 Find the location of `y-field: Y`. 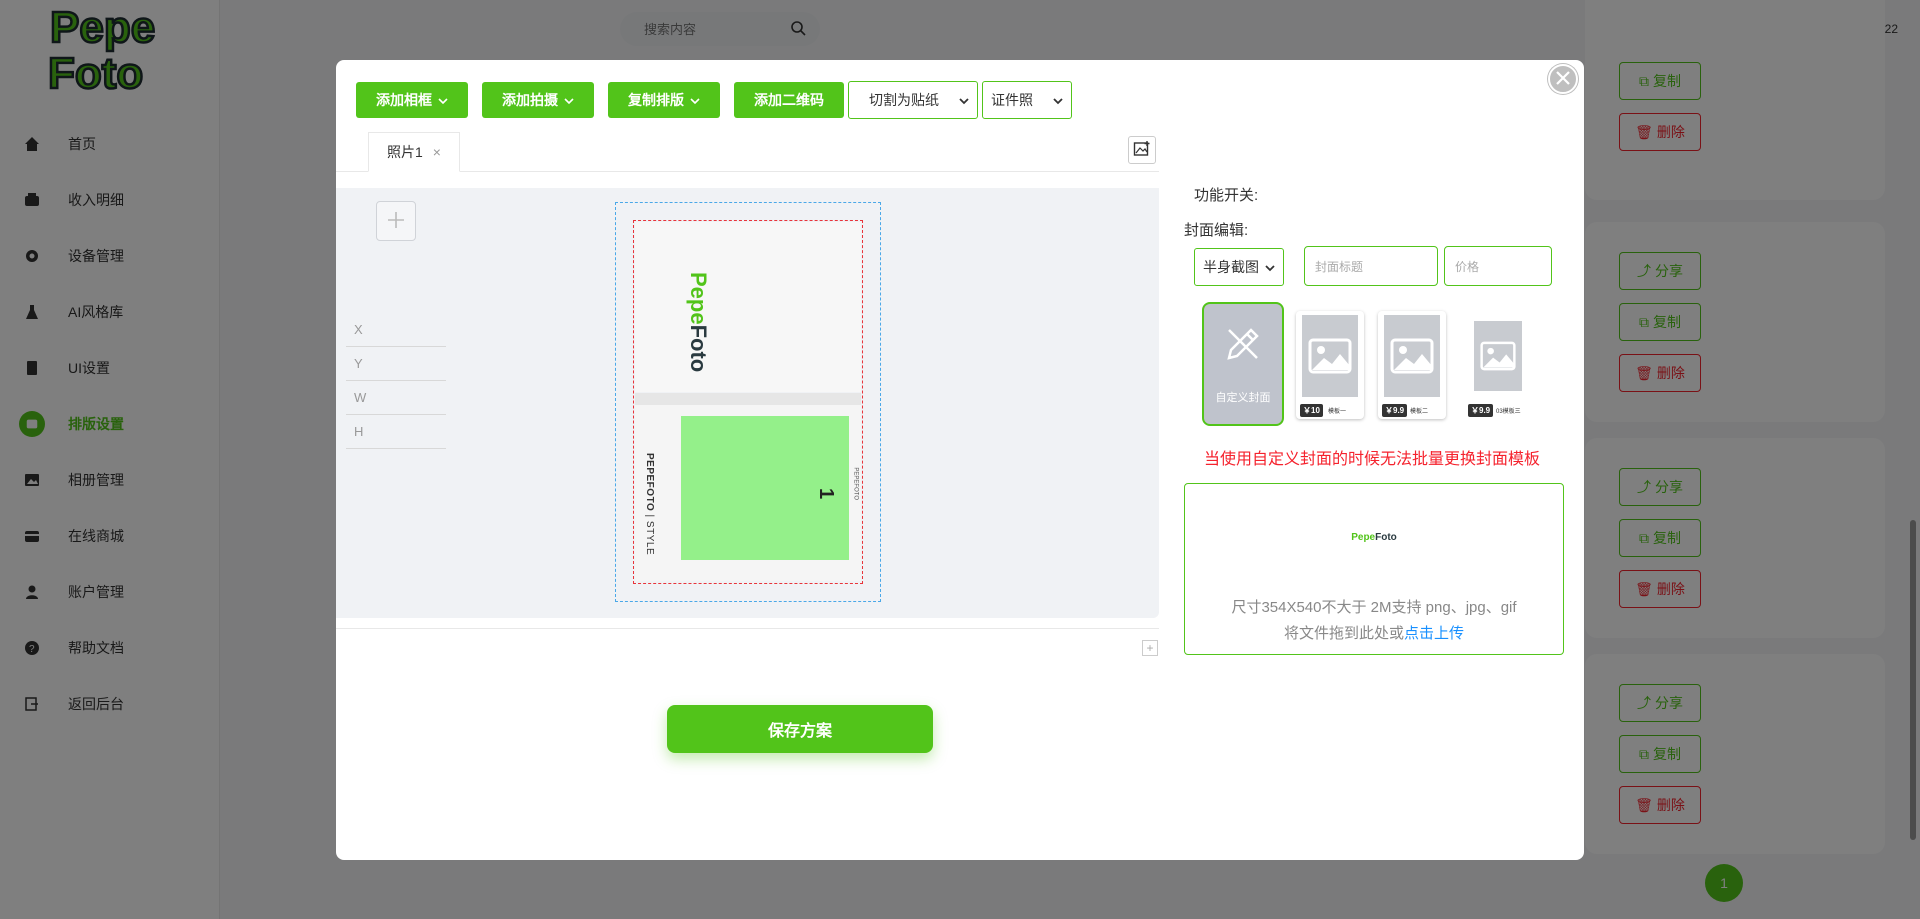

y-field: Y is located at coordinates (396, 364).